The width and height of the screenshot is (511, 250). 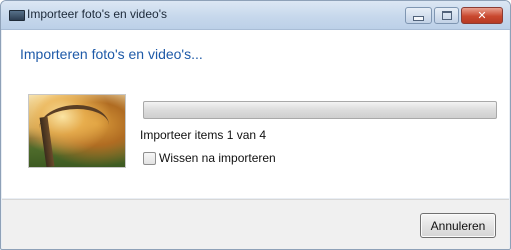 I want to click on erase-after-import-checkbox, so click(x=149, y=158).